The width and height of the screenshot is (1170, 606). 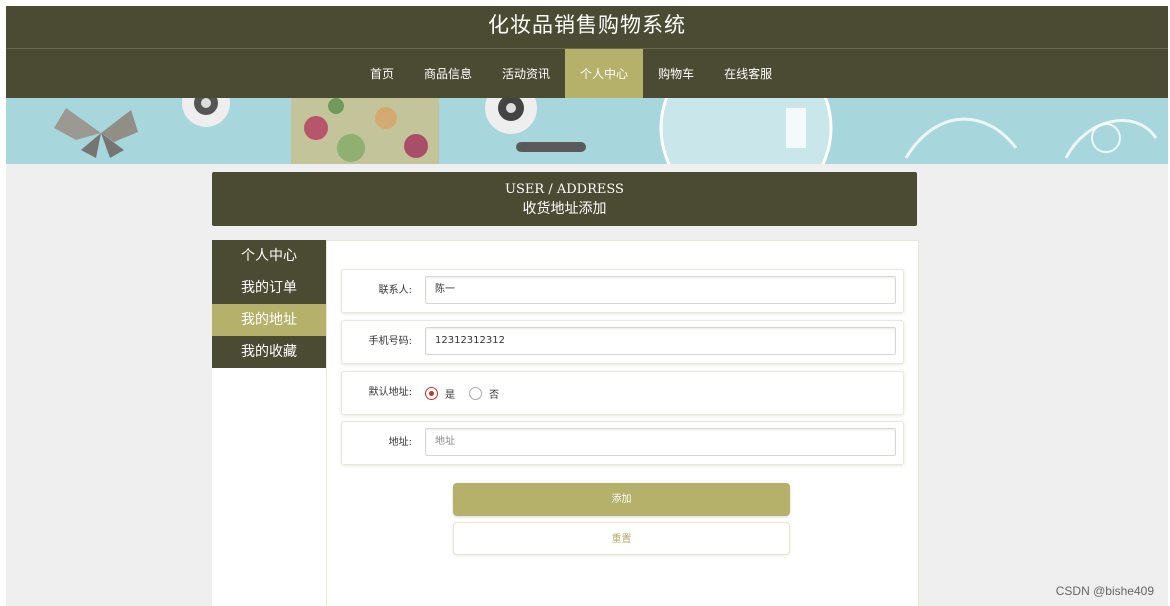 I want to click on default-address-label: 默认地址:, so click(x=390, y=392).